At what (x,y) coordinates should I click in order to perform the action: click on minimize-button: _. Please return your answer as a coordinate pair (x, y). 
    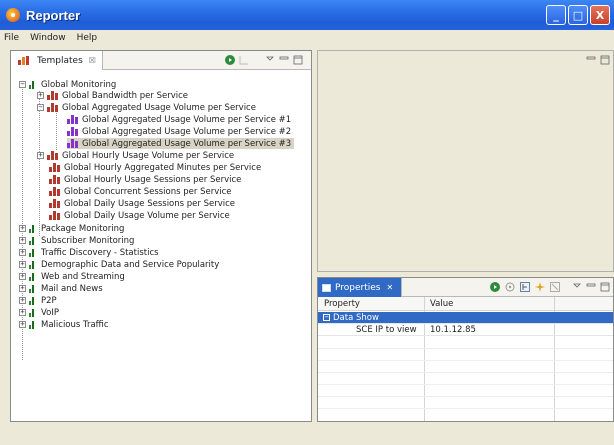
    Looking at the image, I should click on (556, 15).